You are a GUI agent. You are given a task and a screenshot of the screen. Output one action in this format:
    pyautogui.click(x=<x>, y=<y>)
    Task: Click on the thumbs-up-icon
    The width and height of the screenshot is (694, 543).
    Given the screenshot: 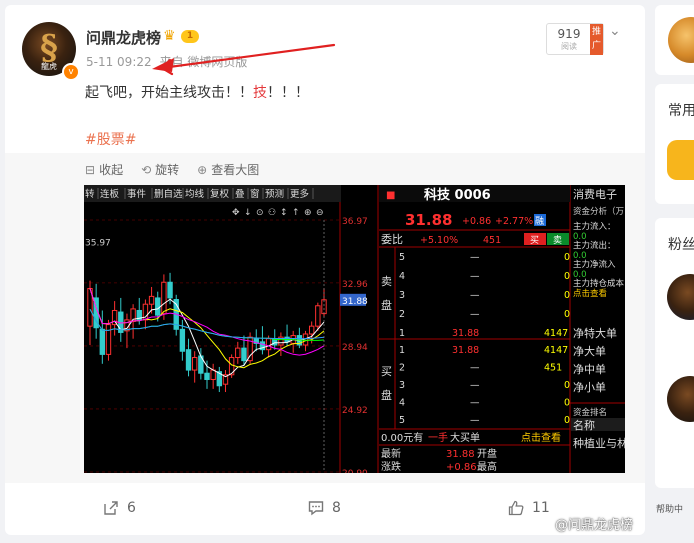 What is the action you would take?
    pyautogui.click(x=516, y=508)
    